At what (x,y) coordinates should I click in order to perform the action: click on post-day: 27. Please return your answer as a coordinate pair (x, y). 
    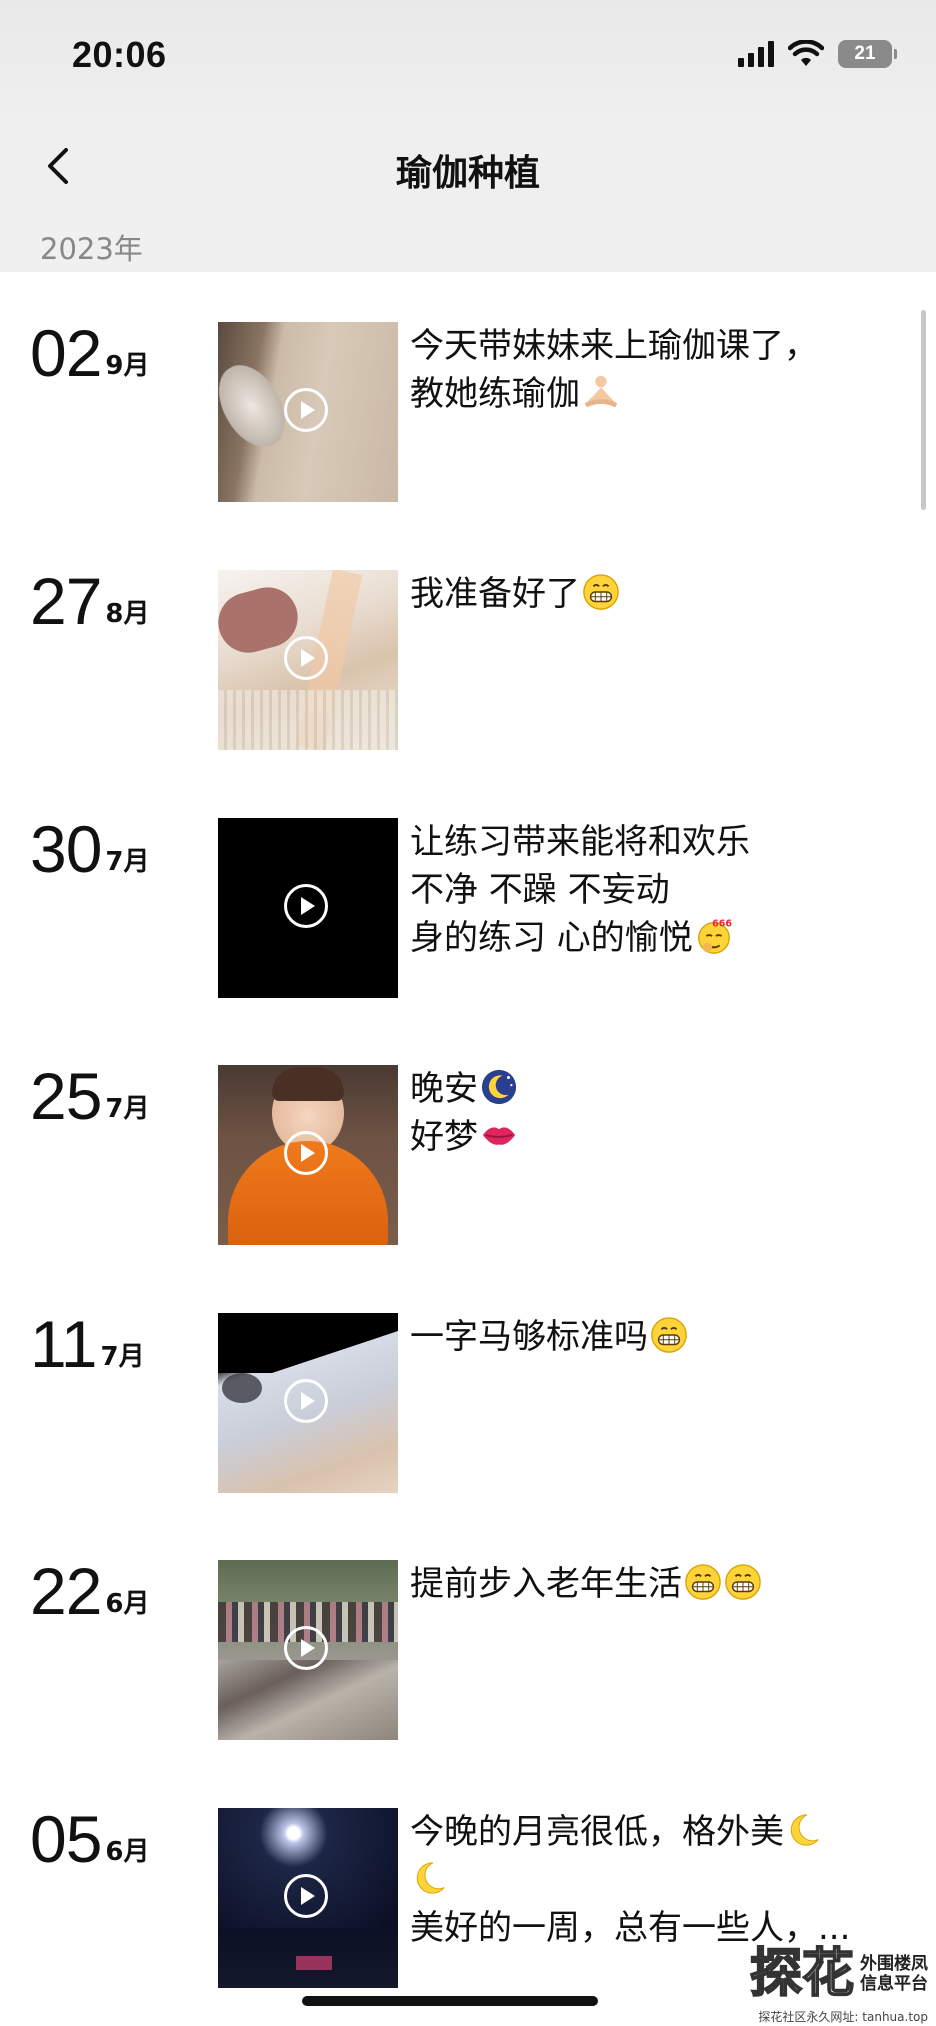
    Looking at the image, I should click on (66, 601).